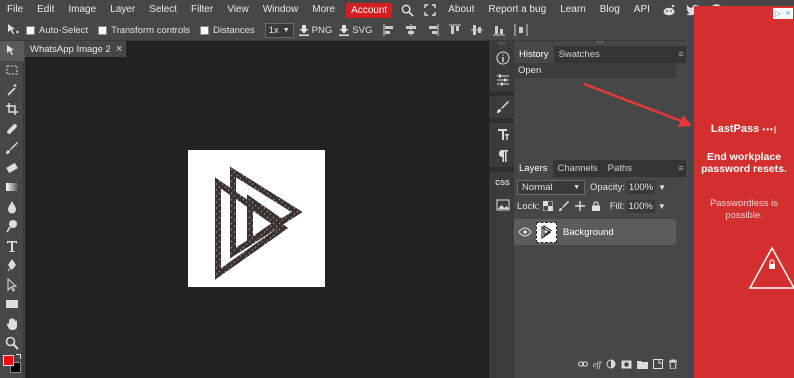 The width and height of the screenshot is (794, 378). Describe the element at coordinates (534, 54) in the screenshot. I see `tab-history: History` at that location.